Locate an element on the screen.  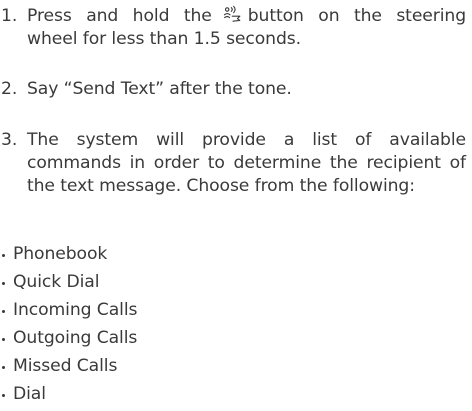
list-item-label: Incoming Calls is located at coordinates (75, 310).